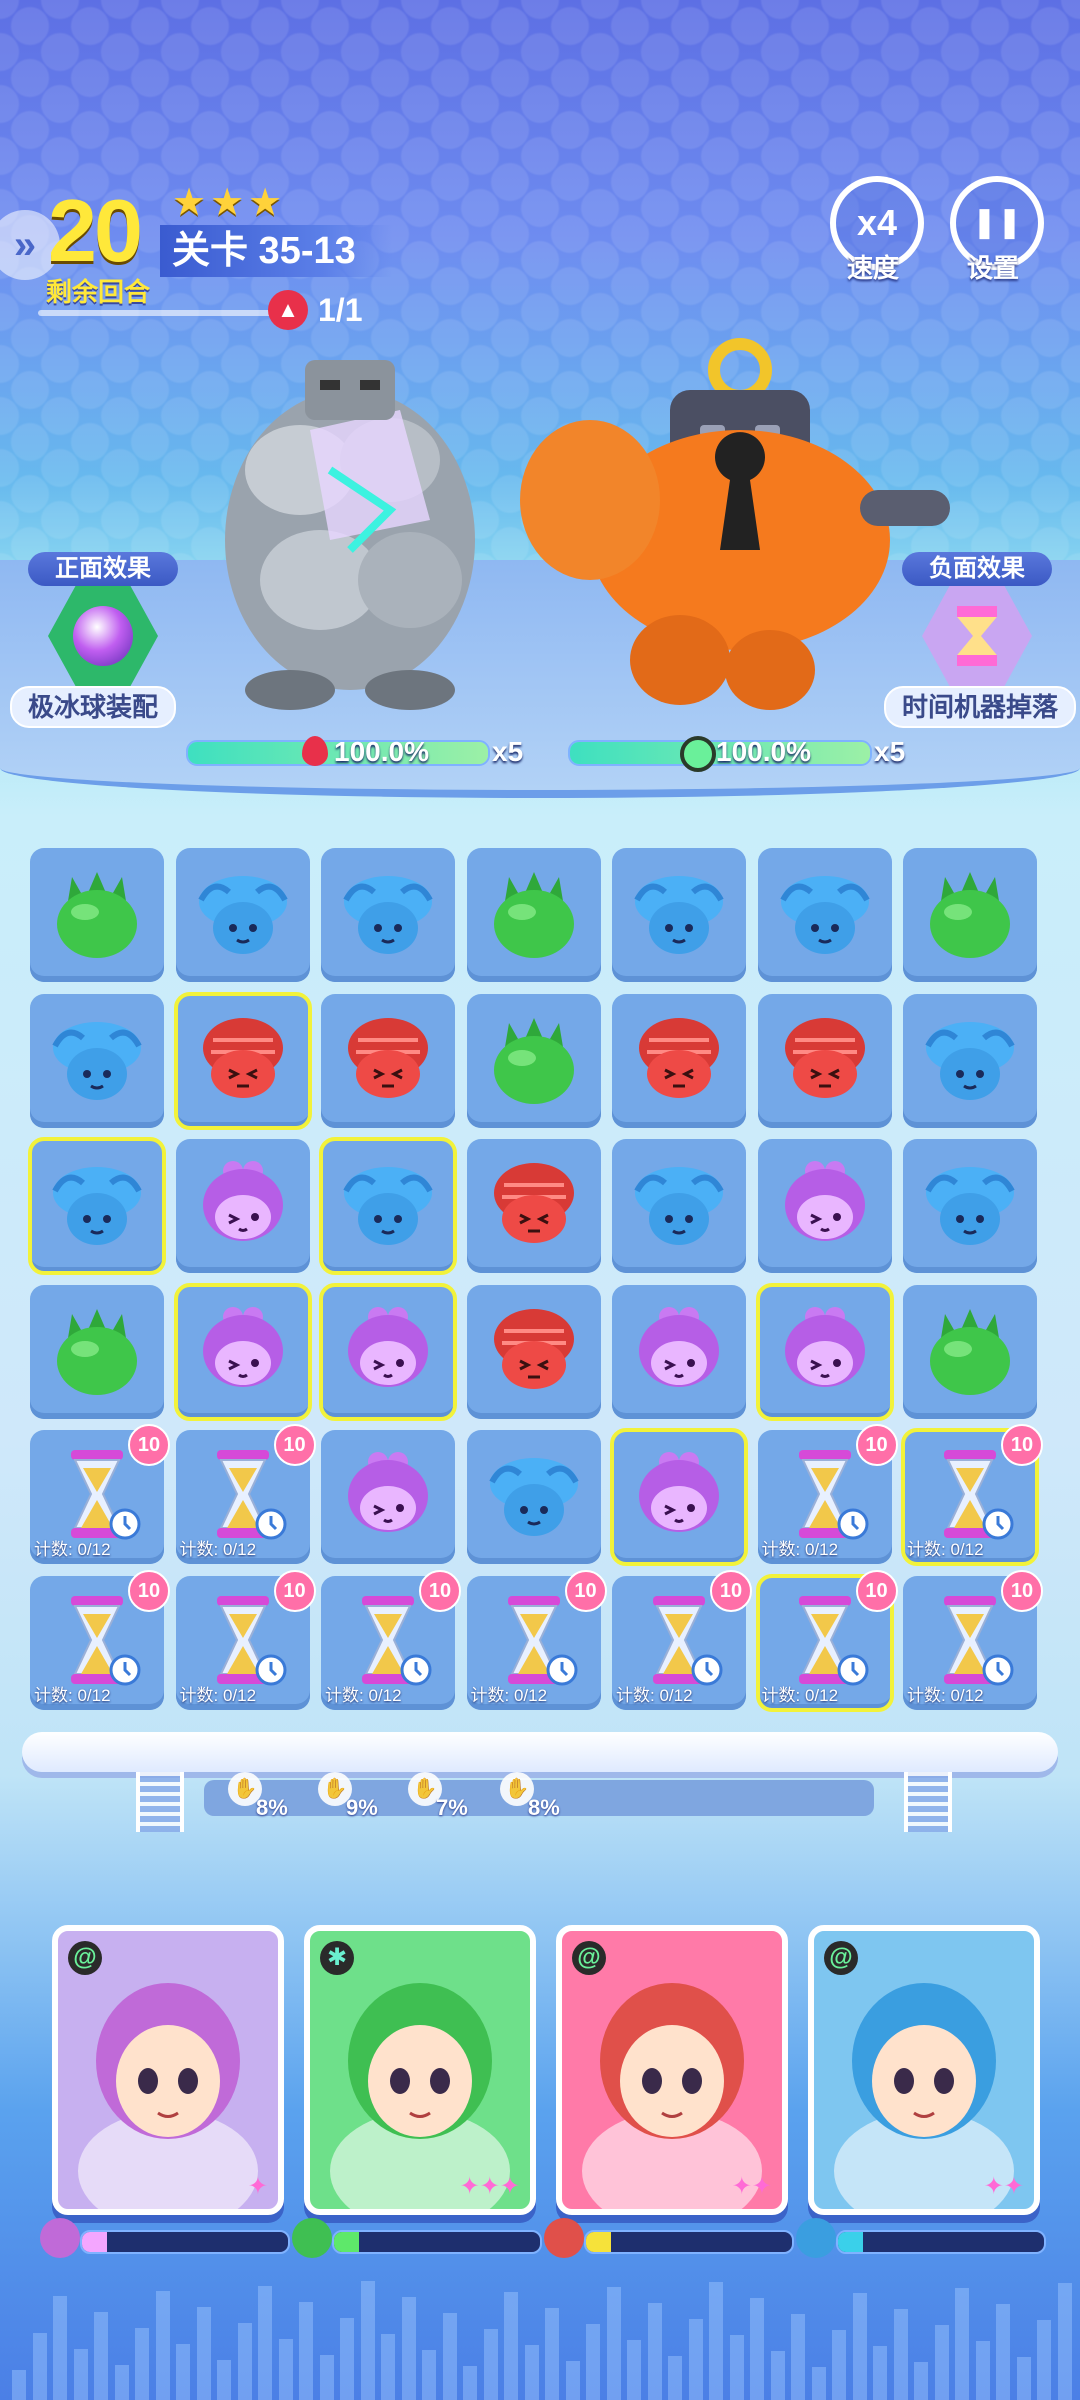 The width and height of the screenshot is (1080, 2400). What do you see at coordinates (533, 1348) in the screenshot?
I see `red-gem-icon` at bounding box center [533, 1348].